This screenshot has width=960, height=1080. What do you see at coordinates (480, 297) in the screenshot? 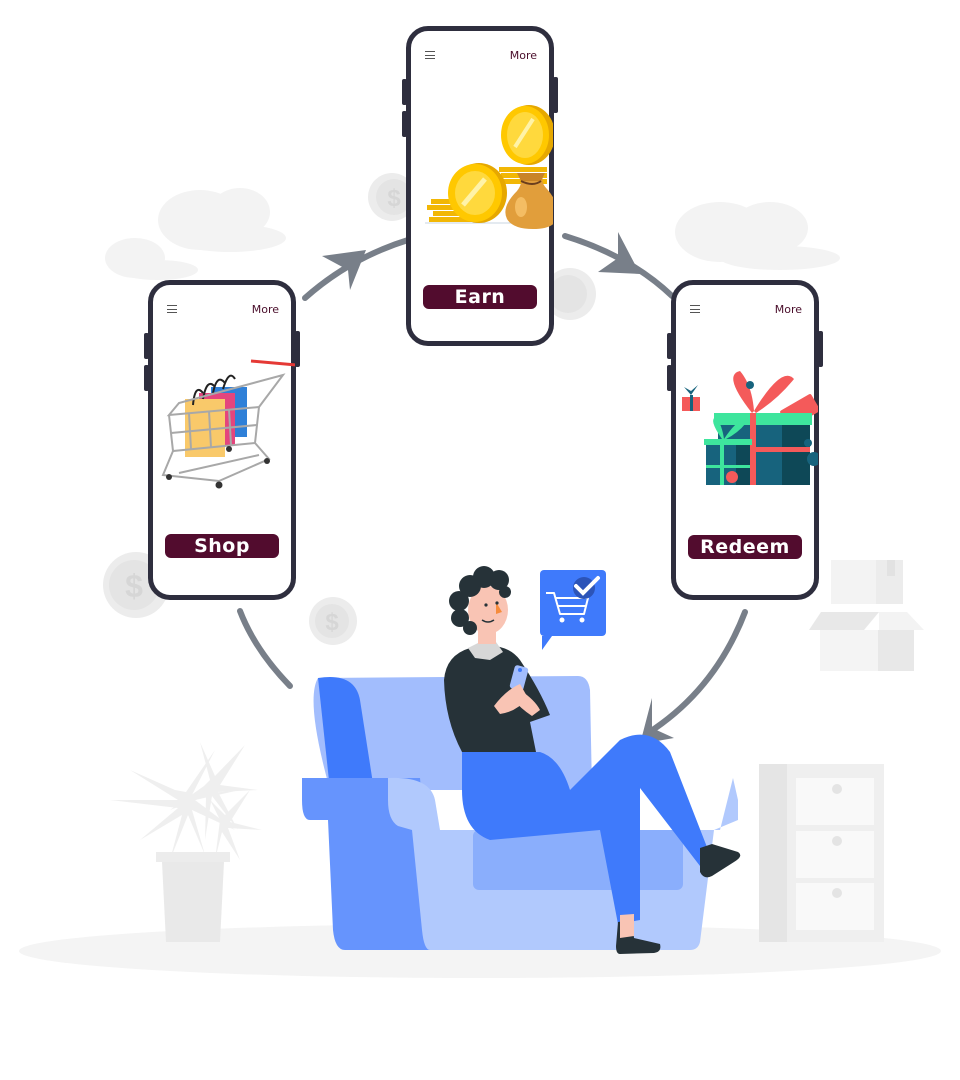
I see `earn-button: Earn` at bounding box center [480, 297].